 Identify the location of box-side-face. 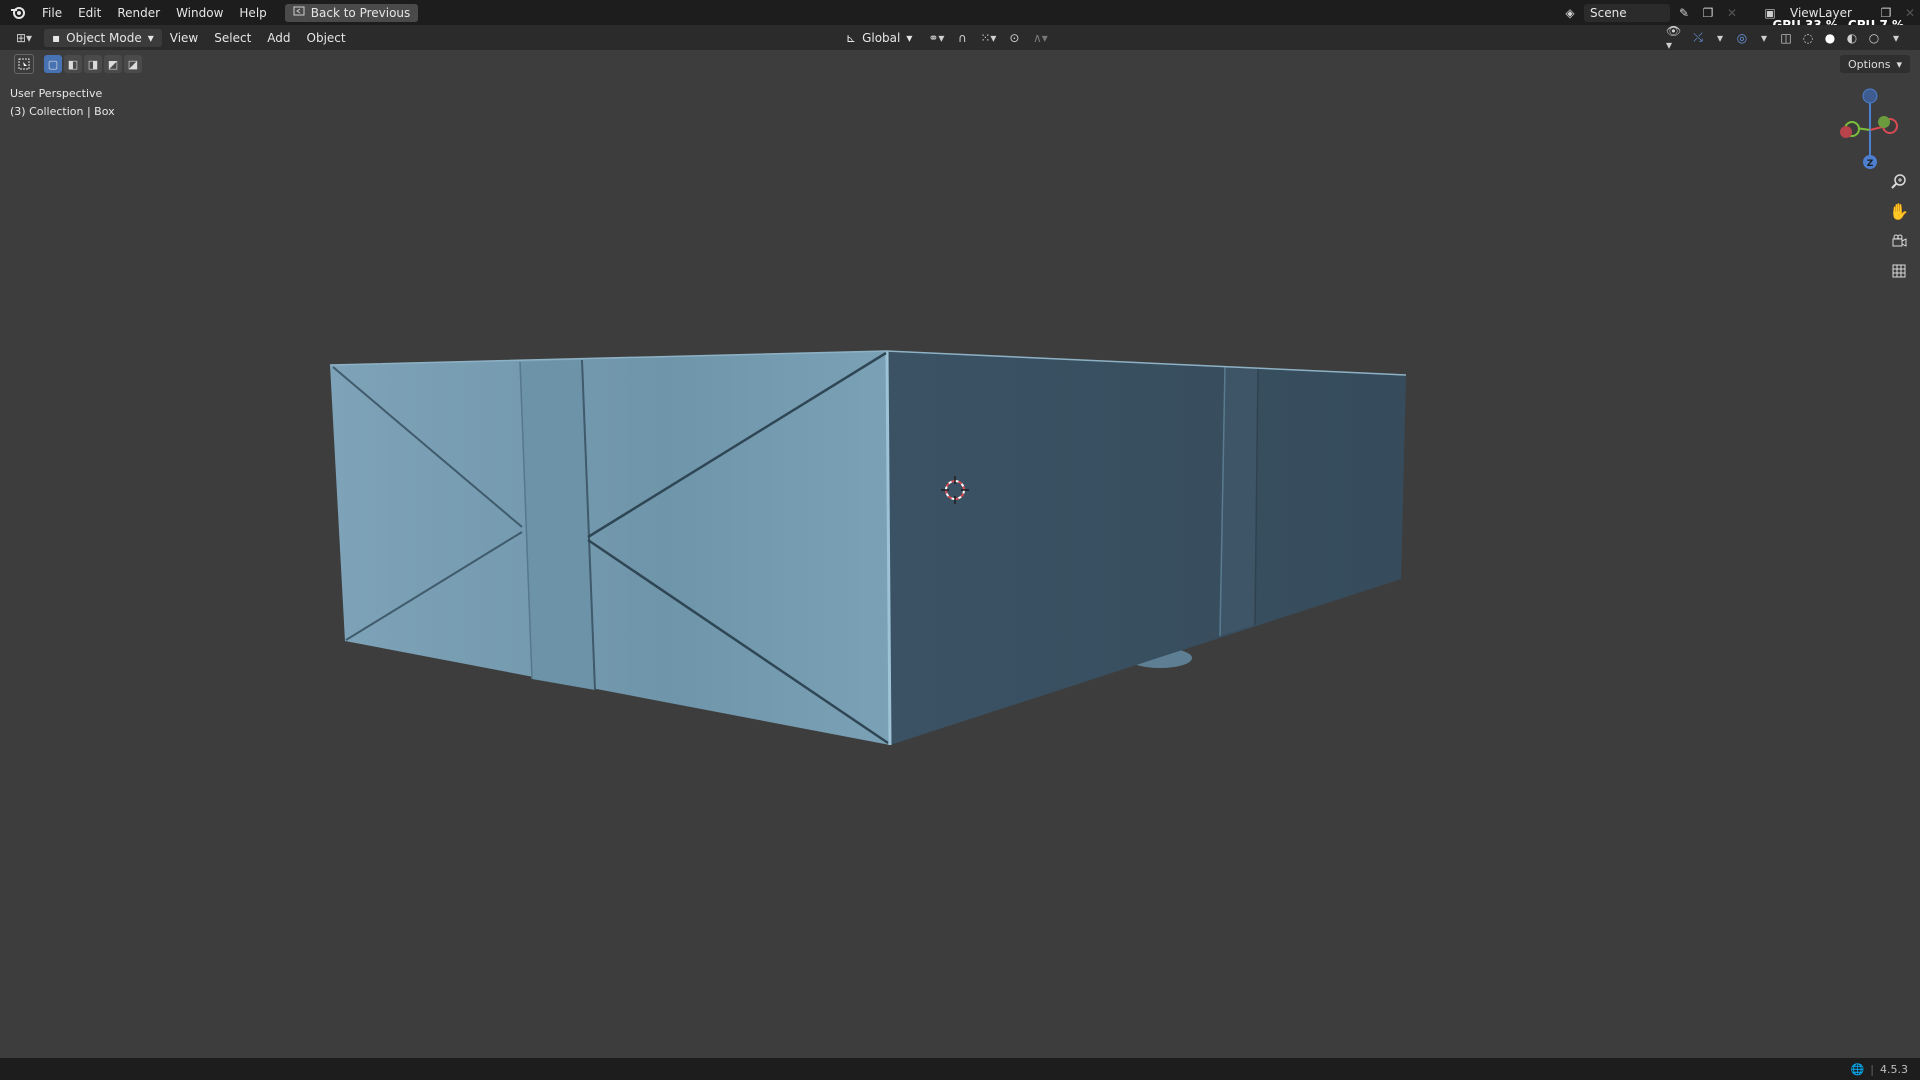
(1146, 548).